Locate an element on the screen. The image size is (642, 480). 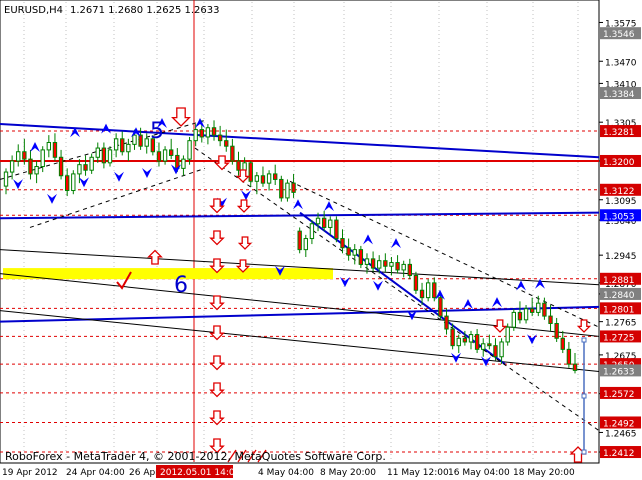
price-badge-label: 1.2412 is located at coordinates (619, 454).